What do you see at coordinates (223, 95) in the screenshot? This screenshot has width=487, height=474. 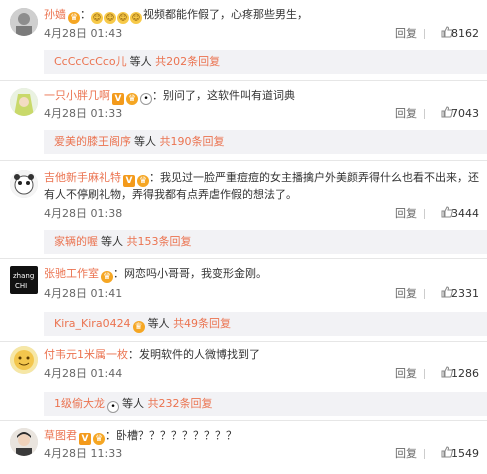 I see `comment-text: ：别问了，这软件叫有道词典` at bounding box center [223, 95].